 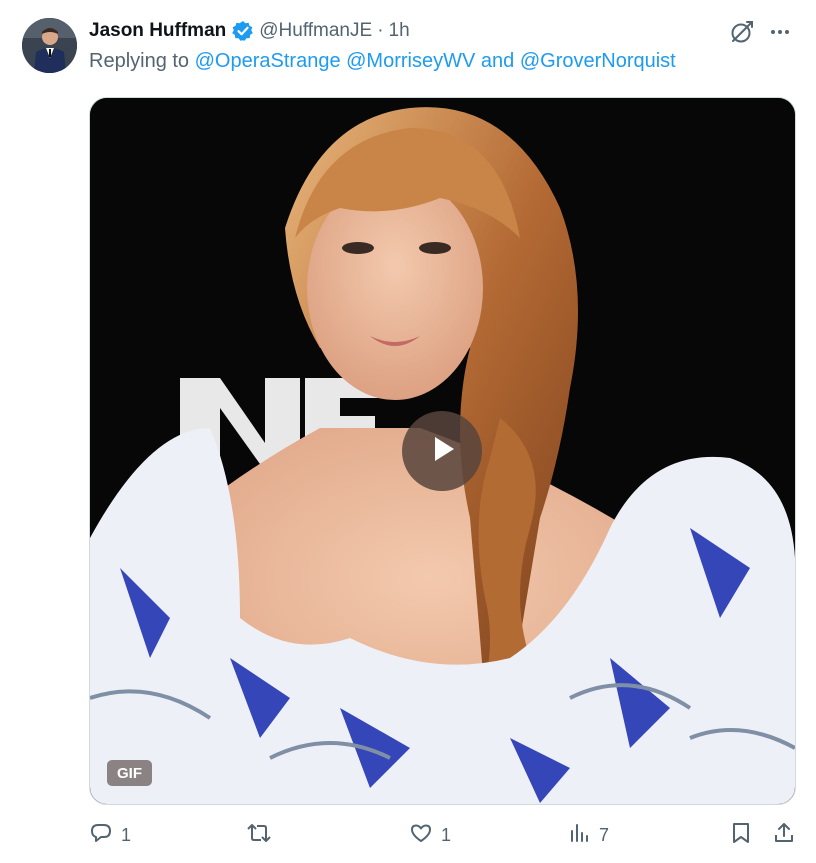 I want to click on more-icon, so click(x=780, y=32).